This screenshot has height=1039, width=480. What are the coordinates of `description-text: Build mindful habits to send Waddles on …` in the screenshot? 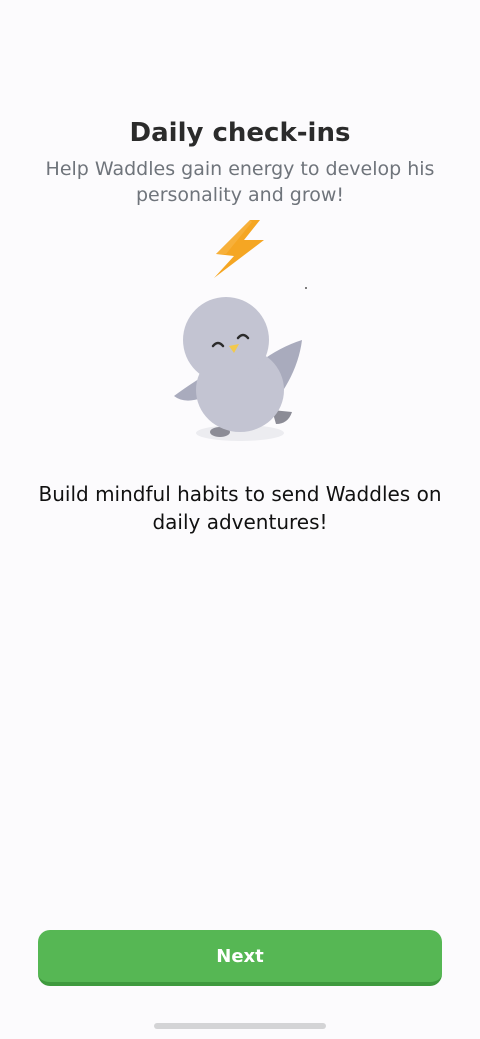 It's located at (240, 508).